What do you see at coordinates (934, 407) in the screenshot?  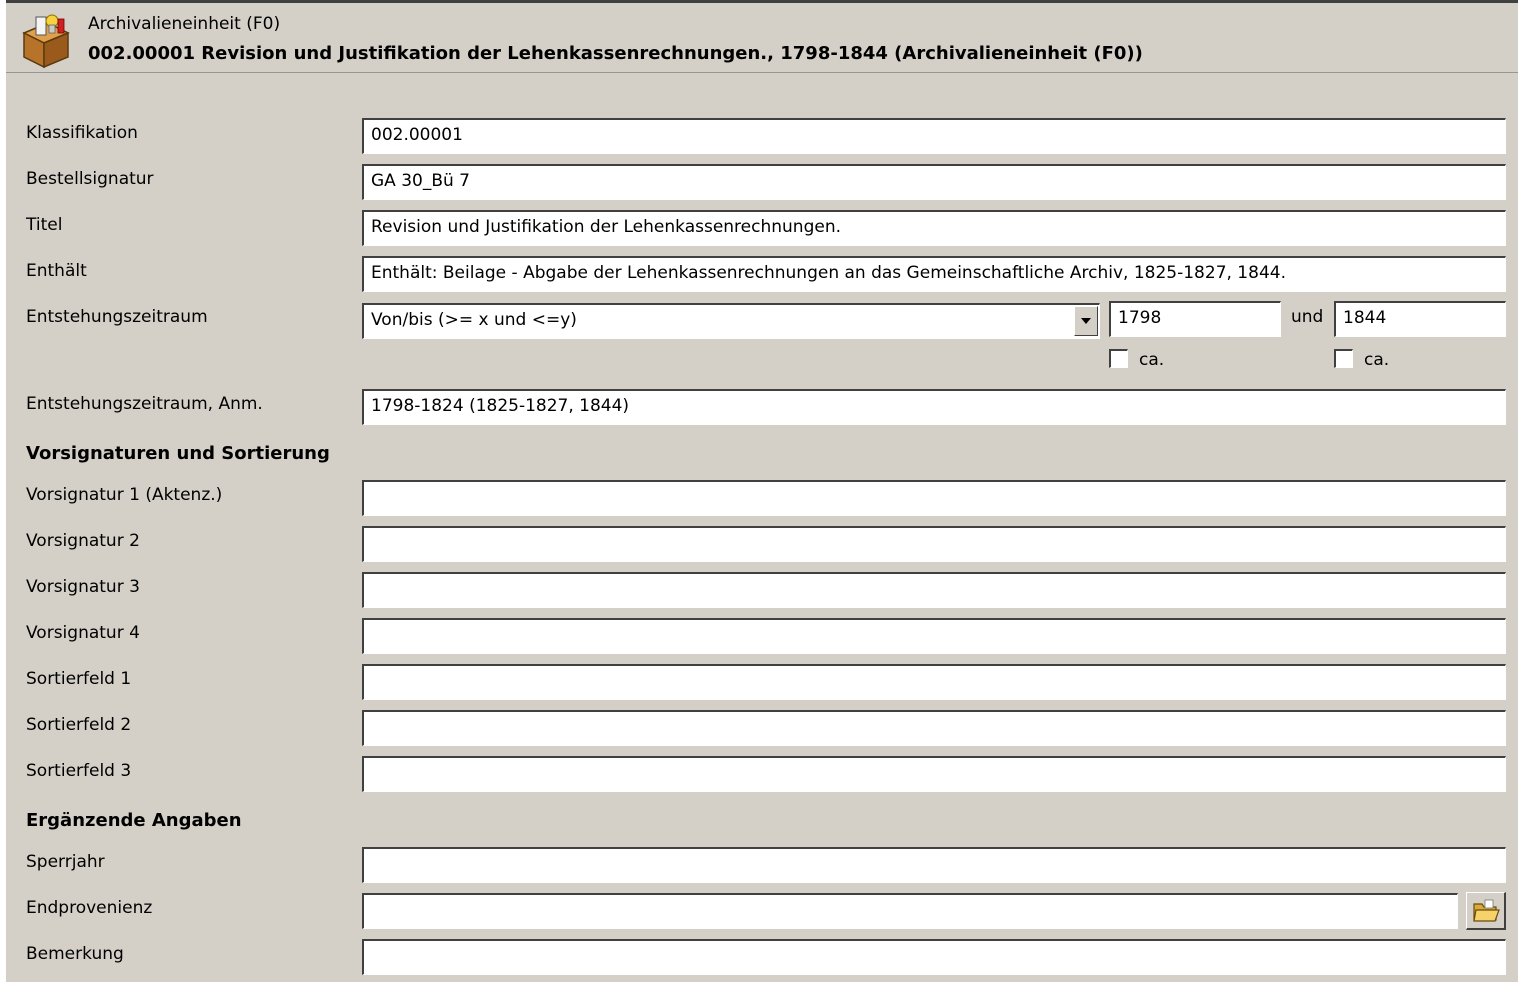 I see `entstehungszeitraum-anm-input: 1798-1824 (1825-1827, 1844)` at bounding box center [934, 407].